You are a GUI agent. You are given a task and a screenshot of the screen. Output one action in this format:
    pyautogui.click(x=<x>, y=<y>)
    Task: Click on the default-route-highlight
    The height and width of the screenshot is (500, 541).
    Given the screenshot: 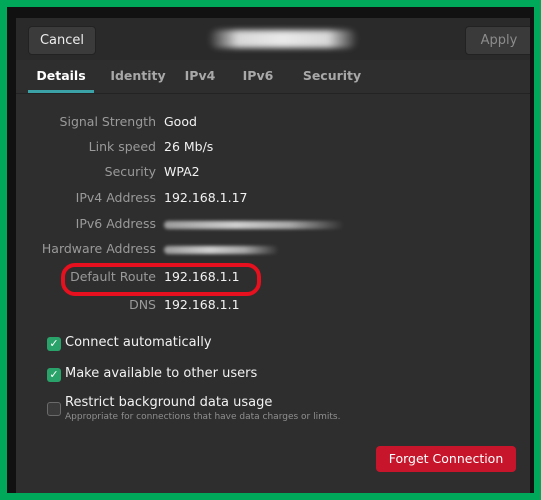 What is the action you would take?
    pyautogui.click(x=161, y=279)
    